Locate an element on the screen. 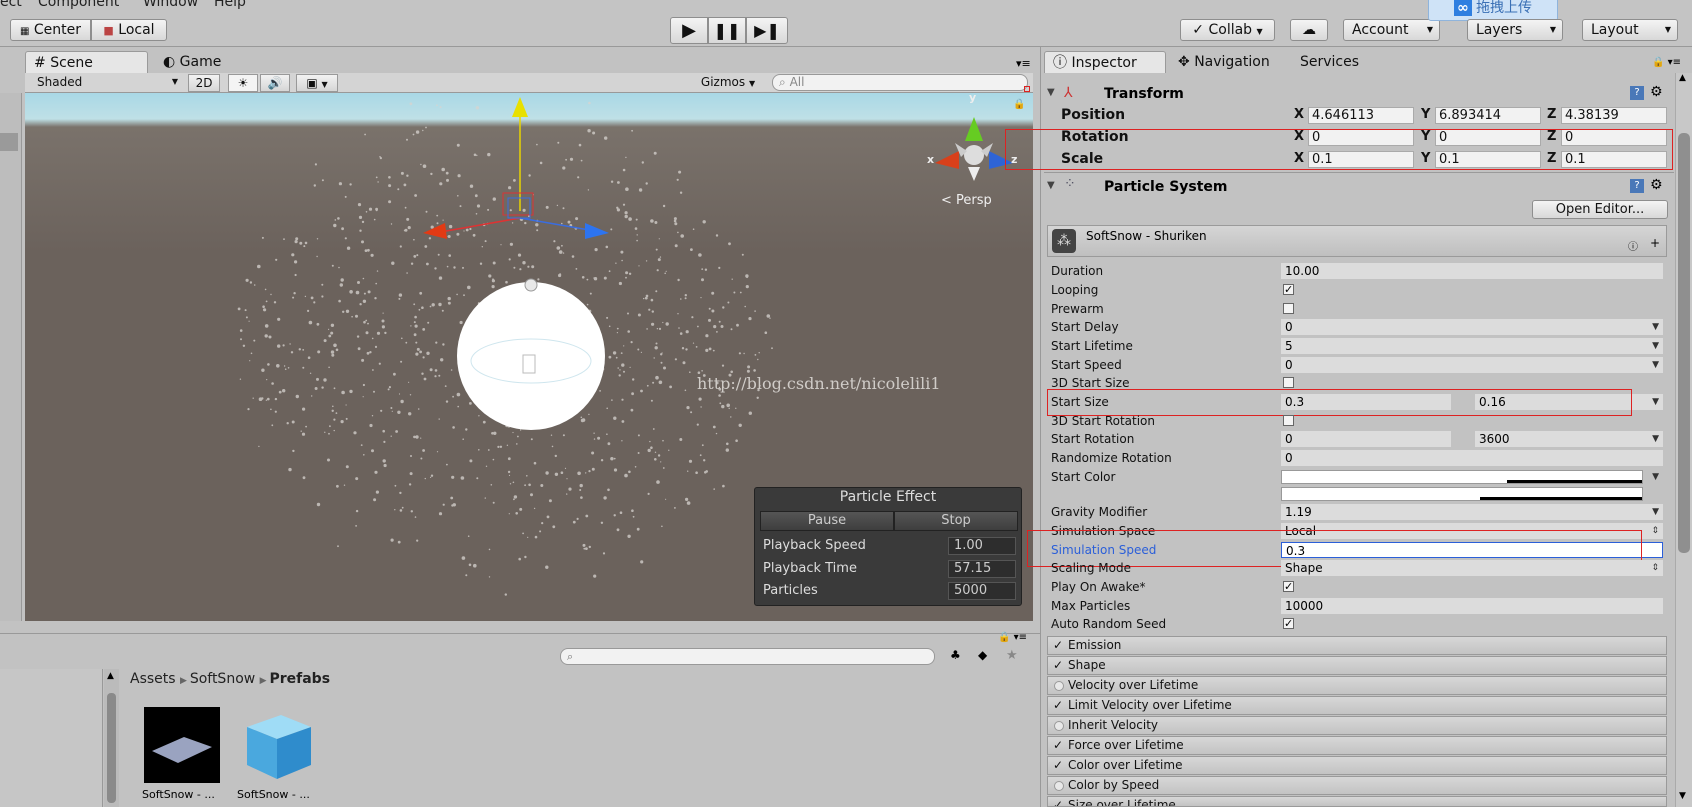 The image size is (1692, 807). start-speed-field: 0 is located at coordinates (1472, 365).